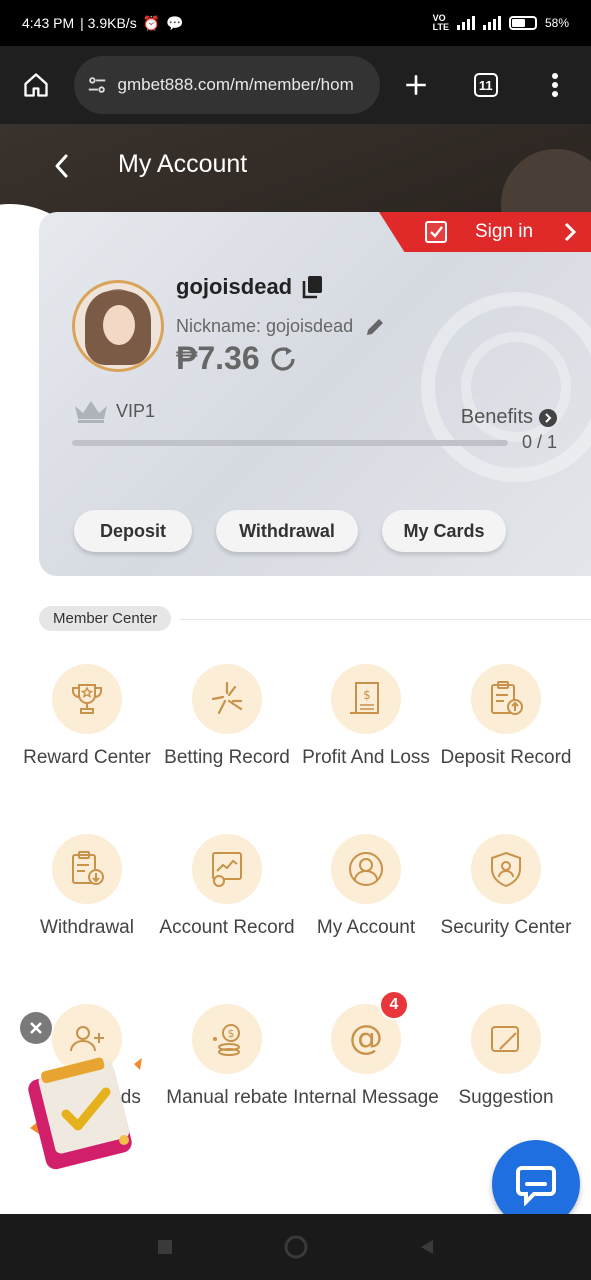 Image resolution: width=591 pixels, height=1280 pixels. I want to click on vip-label: VIP1, so click(136, 410).